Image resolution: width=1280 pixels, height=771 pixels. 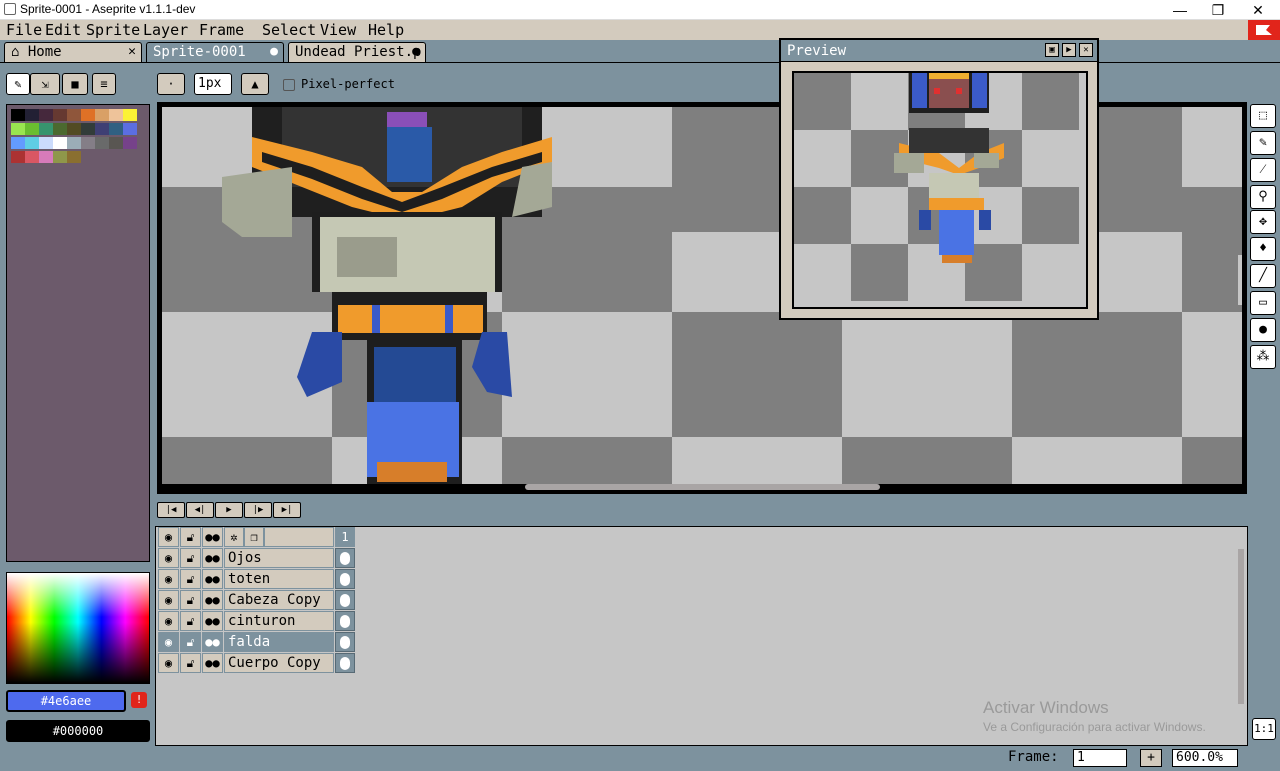 What do you see at coordinates (104, 84) in the screenshot?
I see `palette-menu-button: ≡` at bounding box center [104, 84].